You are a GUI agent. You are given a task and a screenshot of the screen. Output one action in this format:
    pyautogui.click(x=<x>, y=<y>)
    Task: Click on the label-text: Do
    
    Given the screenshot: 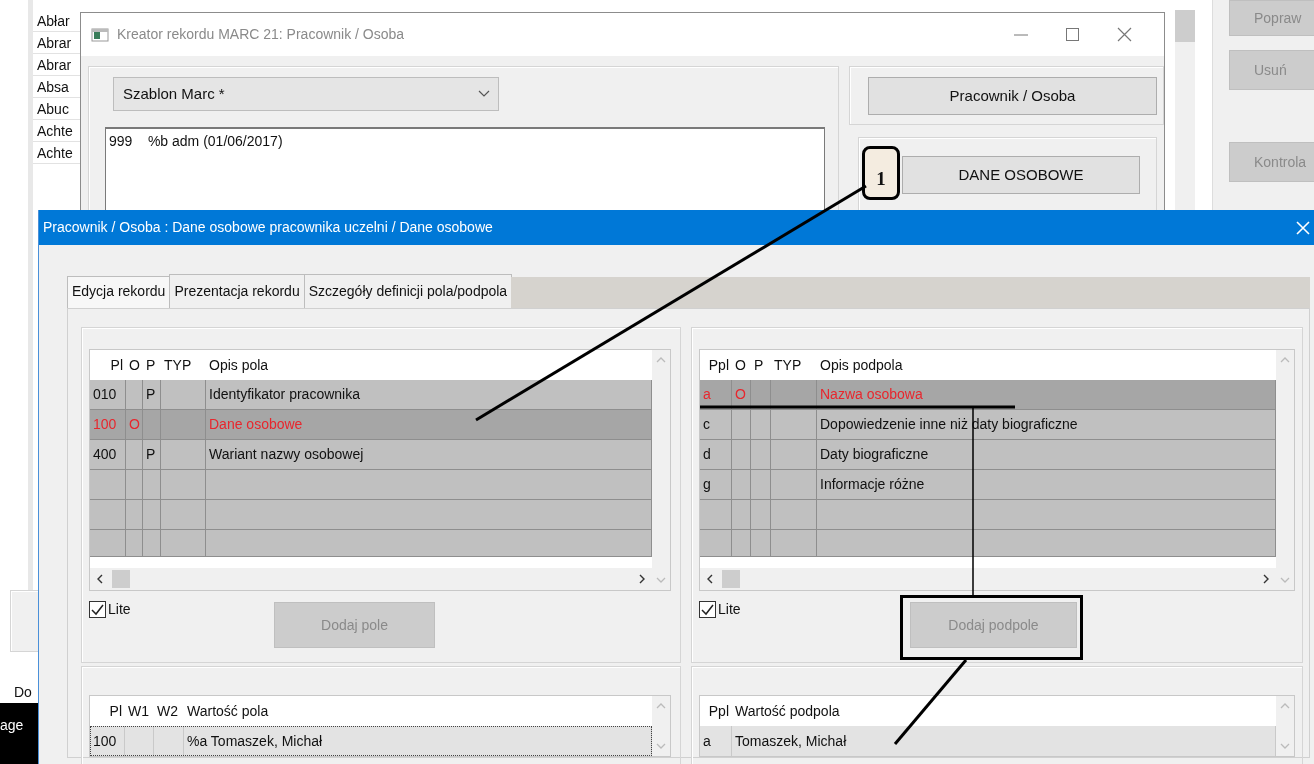 What is the action you would take?
    pyautogui.click(x=23, y=692)
    